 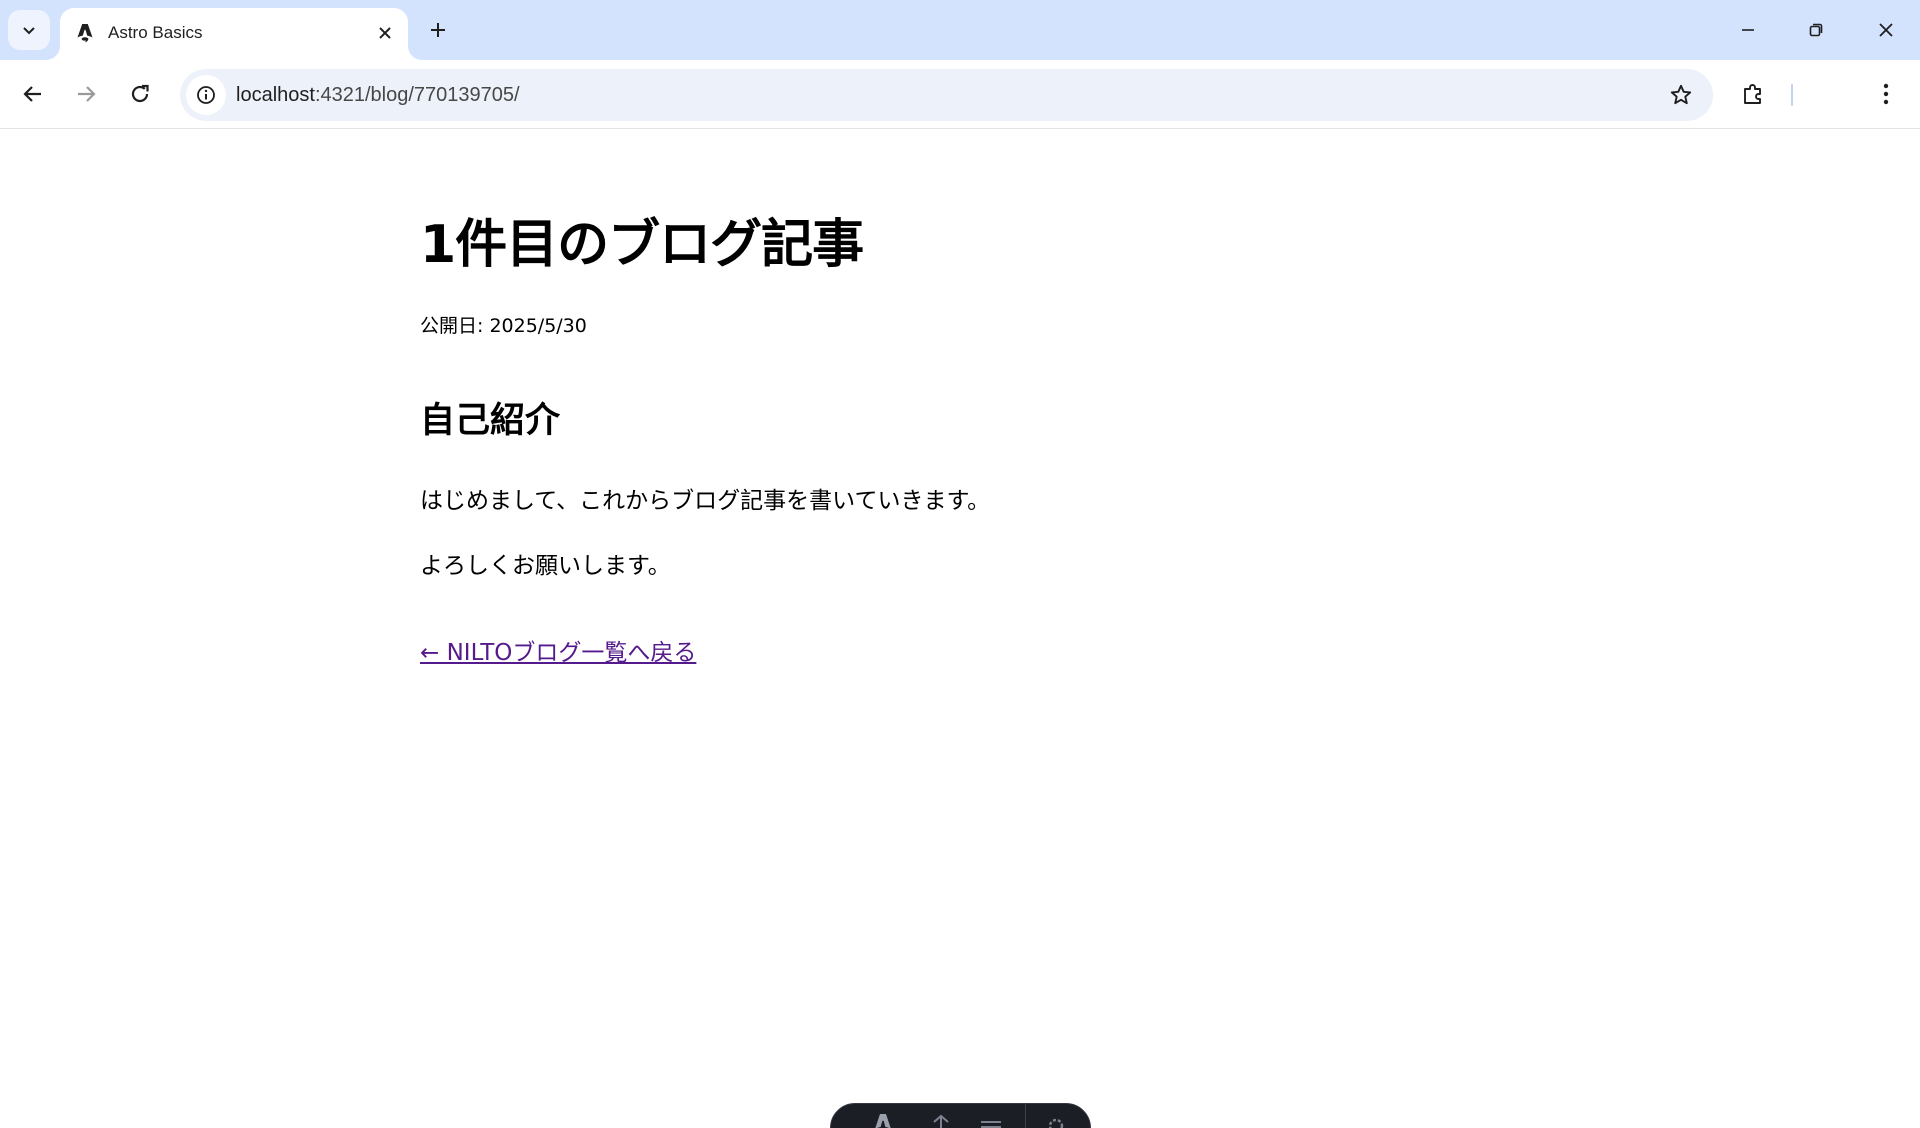 What do you see at coordinates (155, 32) in the screenshot?
I see `tab-title: Astro Basics` at bounding box center [155, 32].